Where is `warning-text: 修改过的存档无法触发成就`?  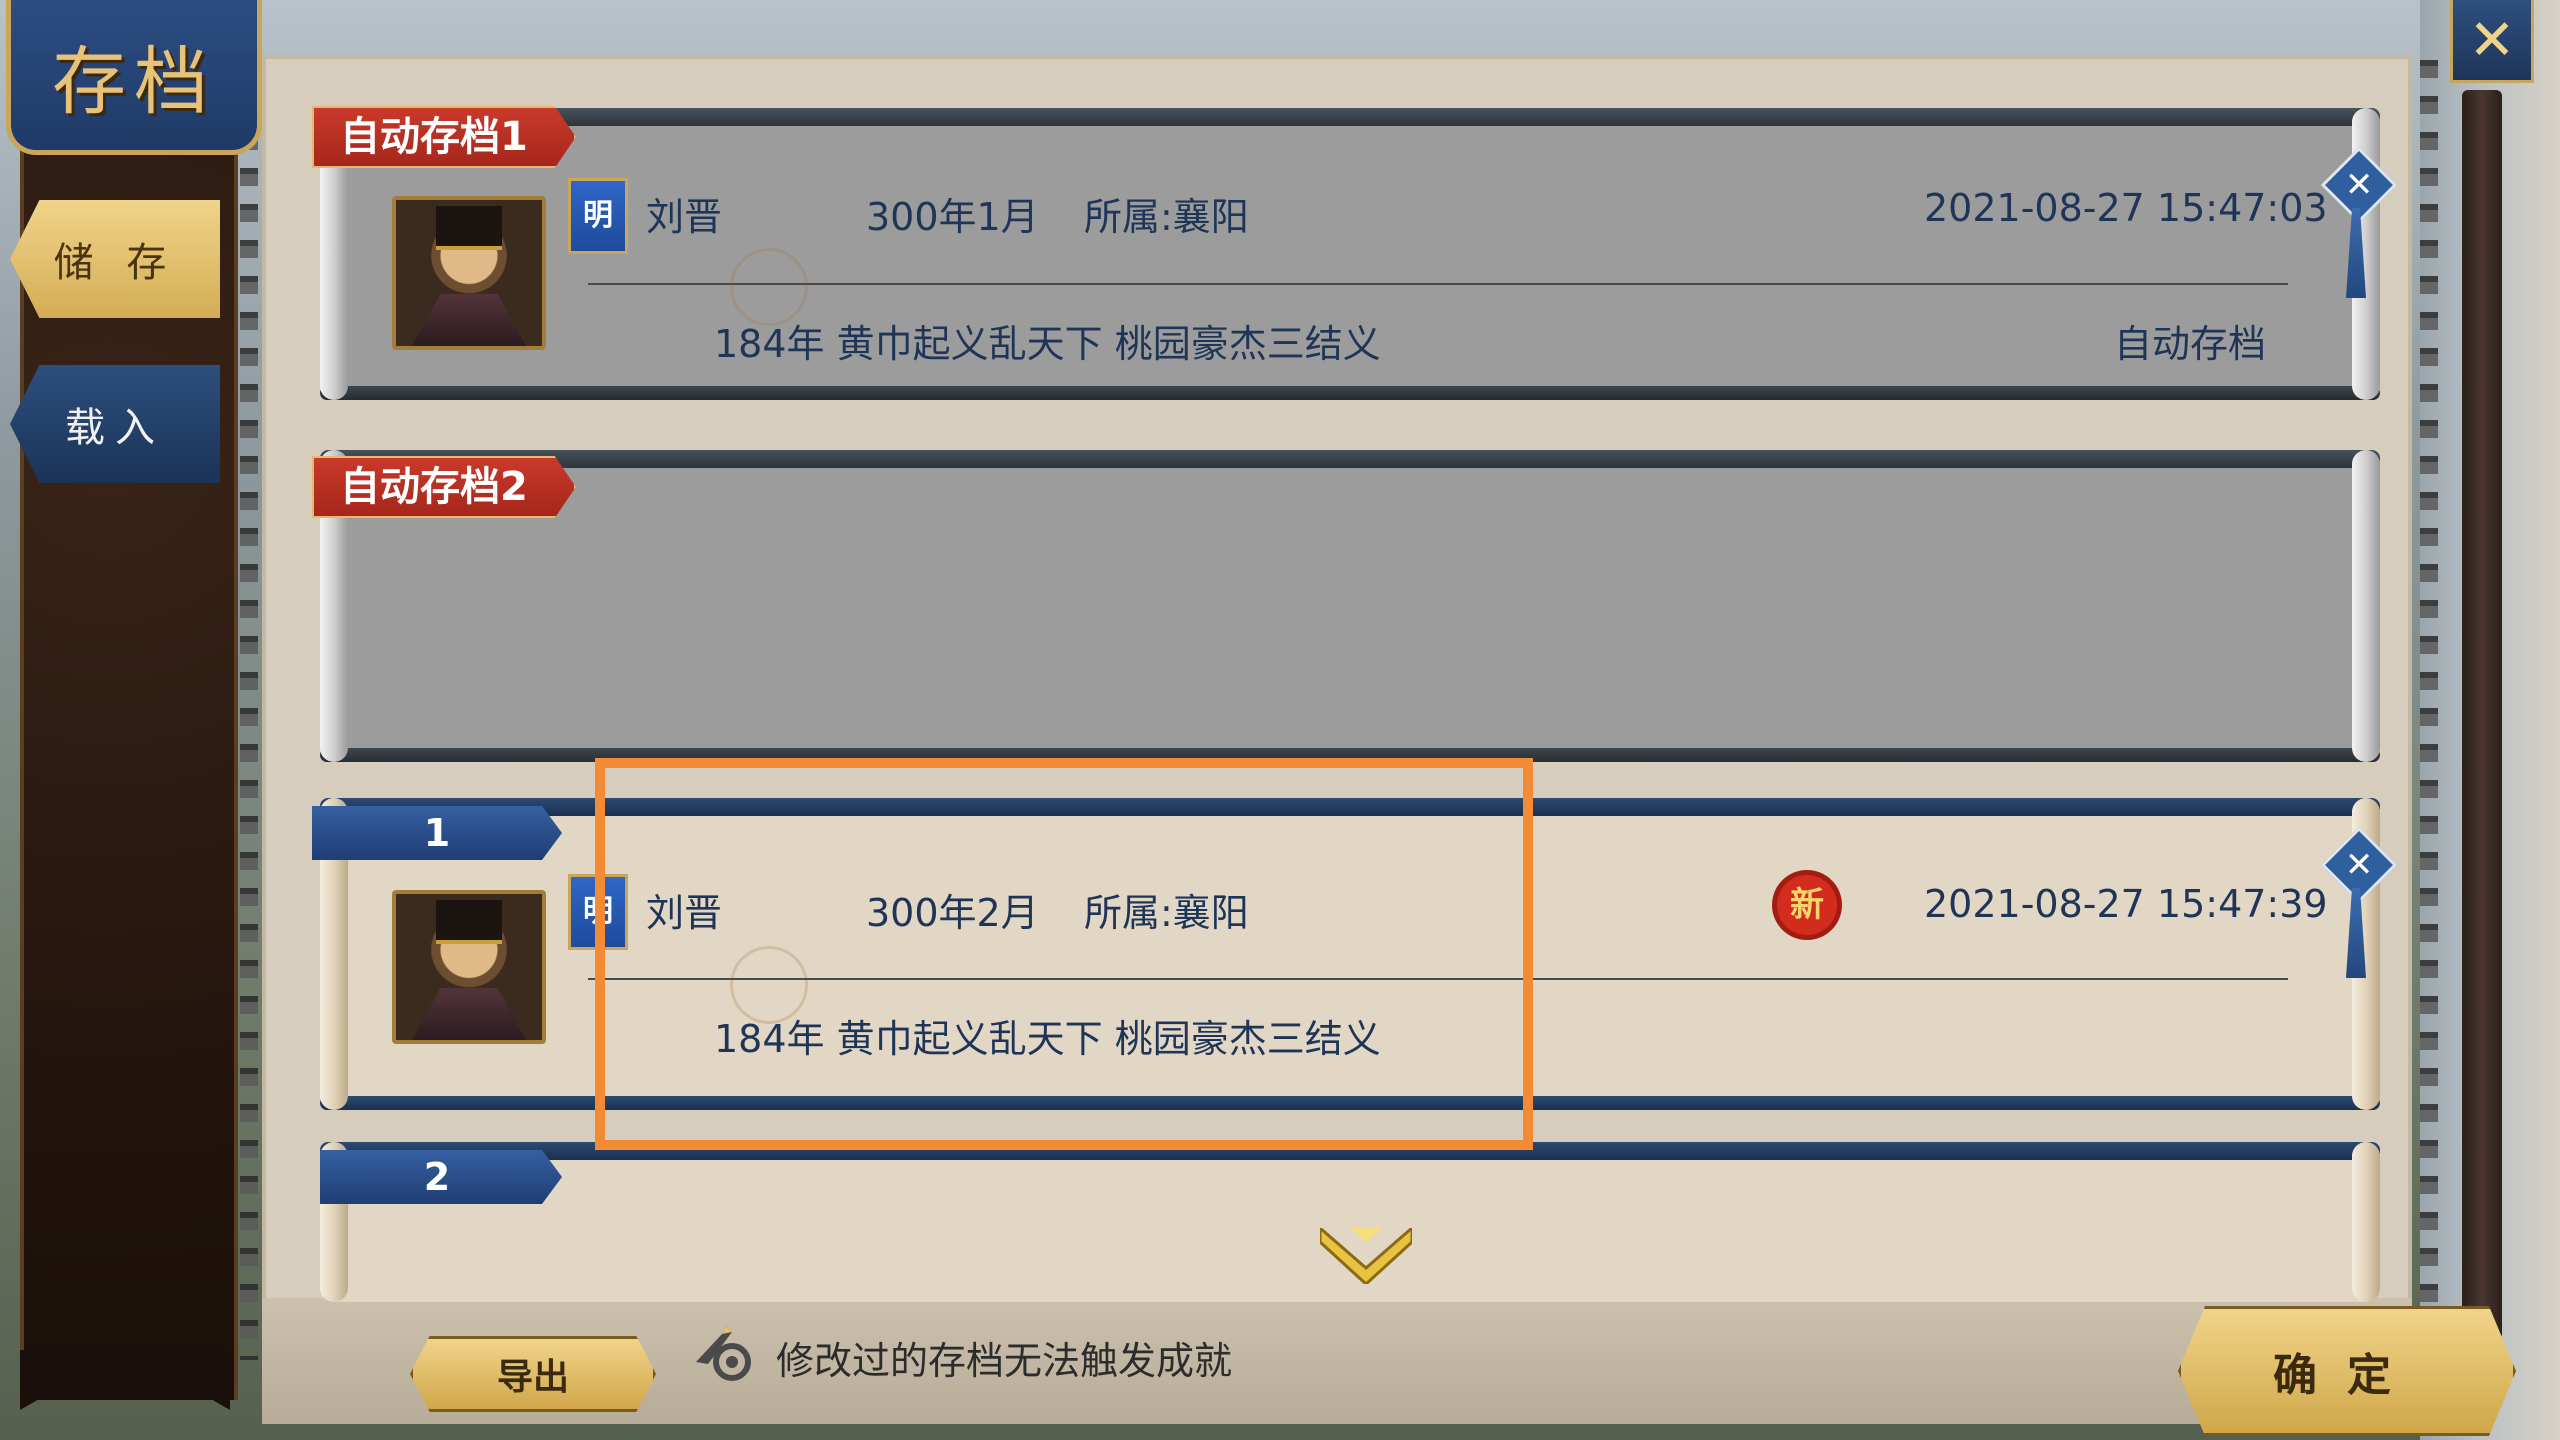 warning-text: 修改过的存档无法触发成就 is located at coordinates (1004, 1361).